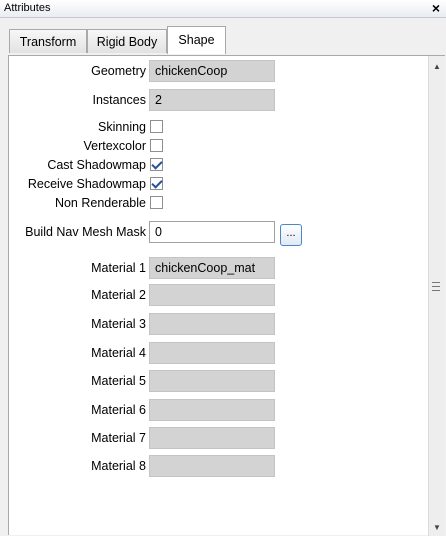  Describe the element at coordinates (156, 183) in the screenshot. I see `receive-shadowmap-checkbox` at that location.